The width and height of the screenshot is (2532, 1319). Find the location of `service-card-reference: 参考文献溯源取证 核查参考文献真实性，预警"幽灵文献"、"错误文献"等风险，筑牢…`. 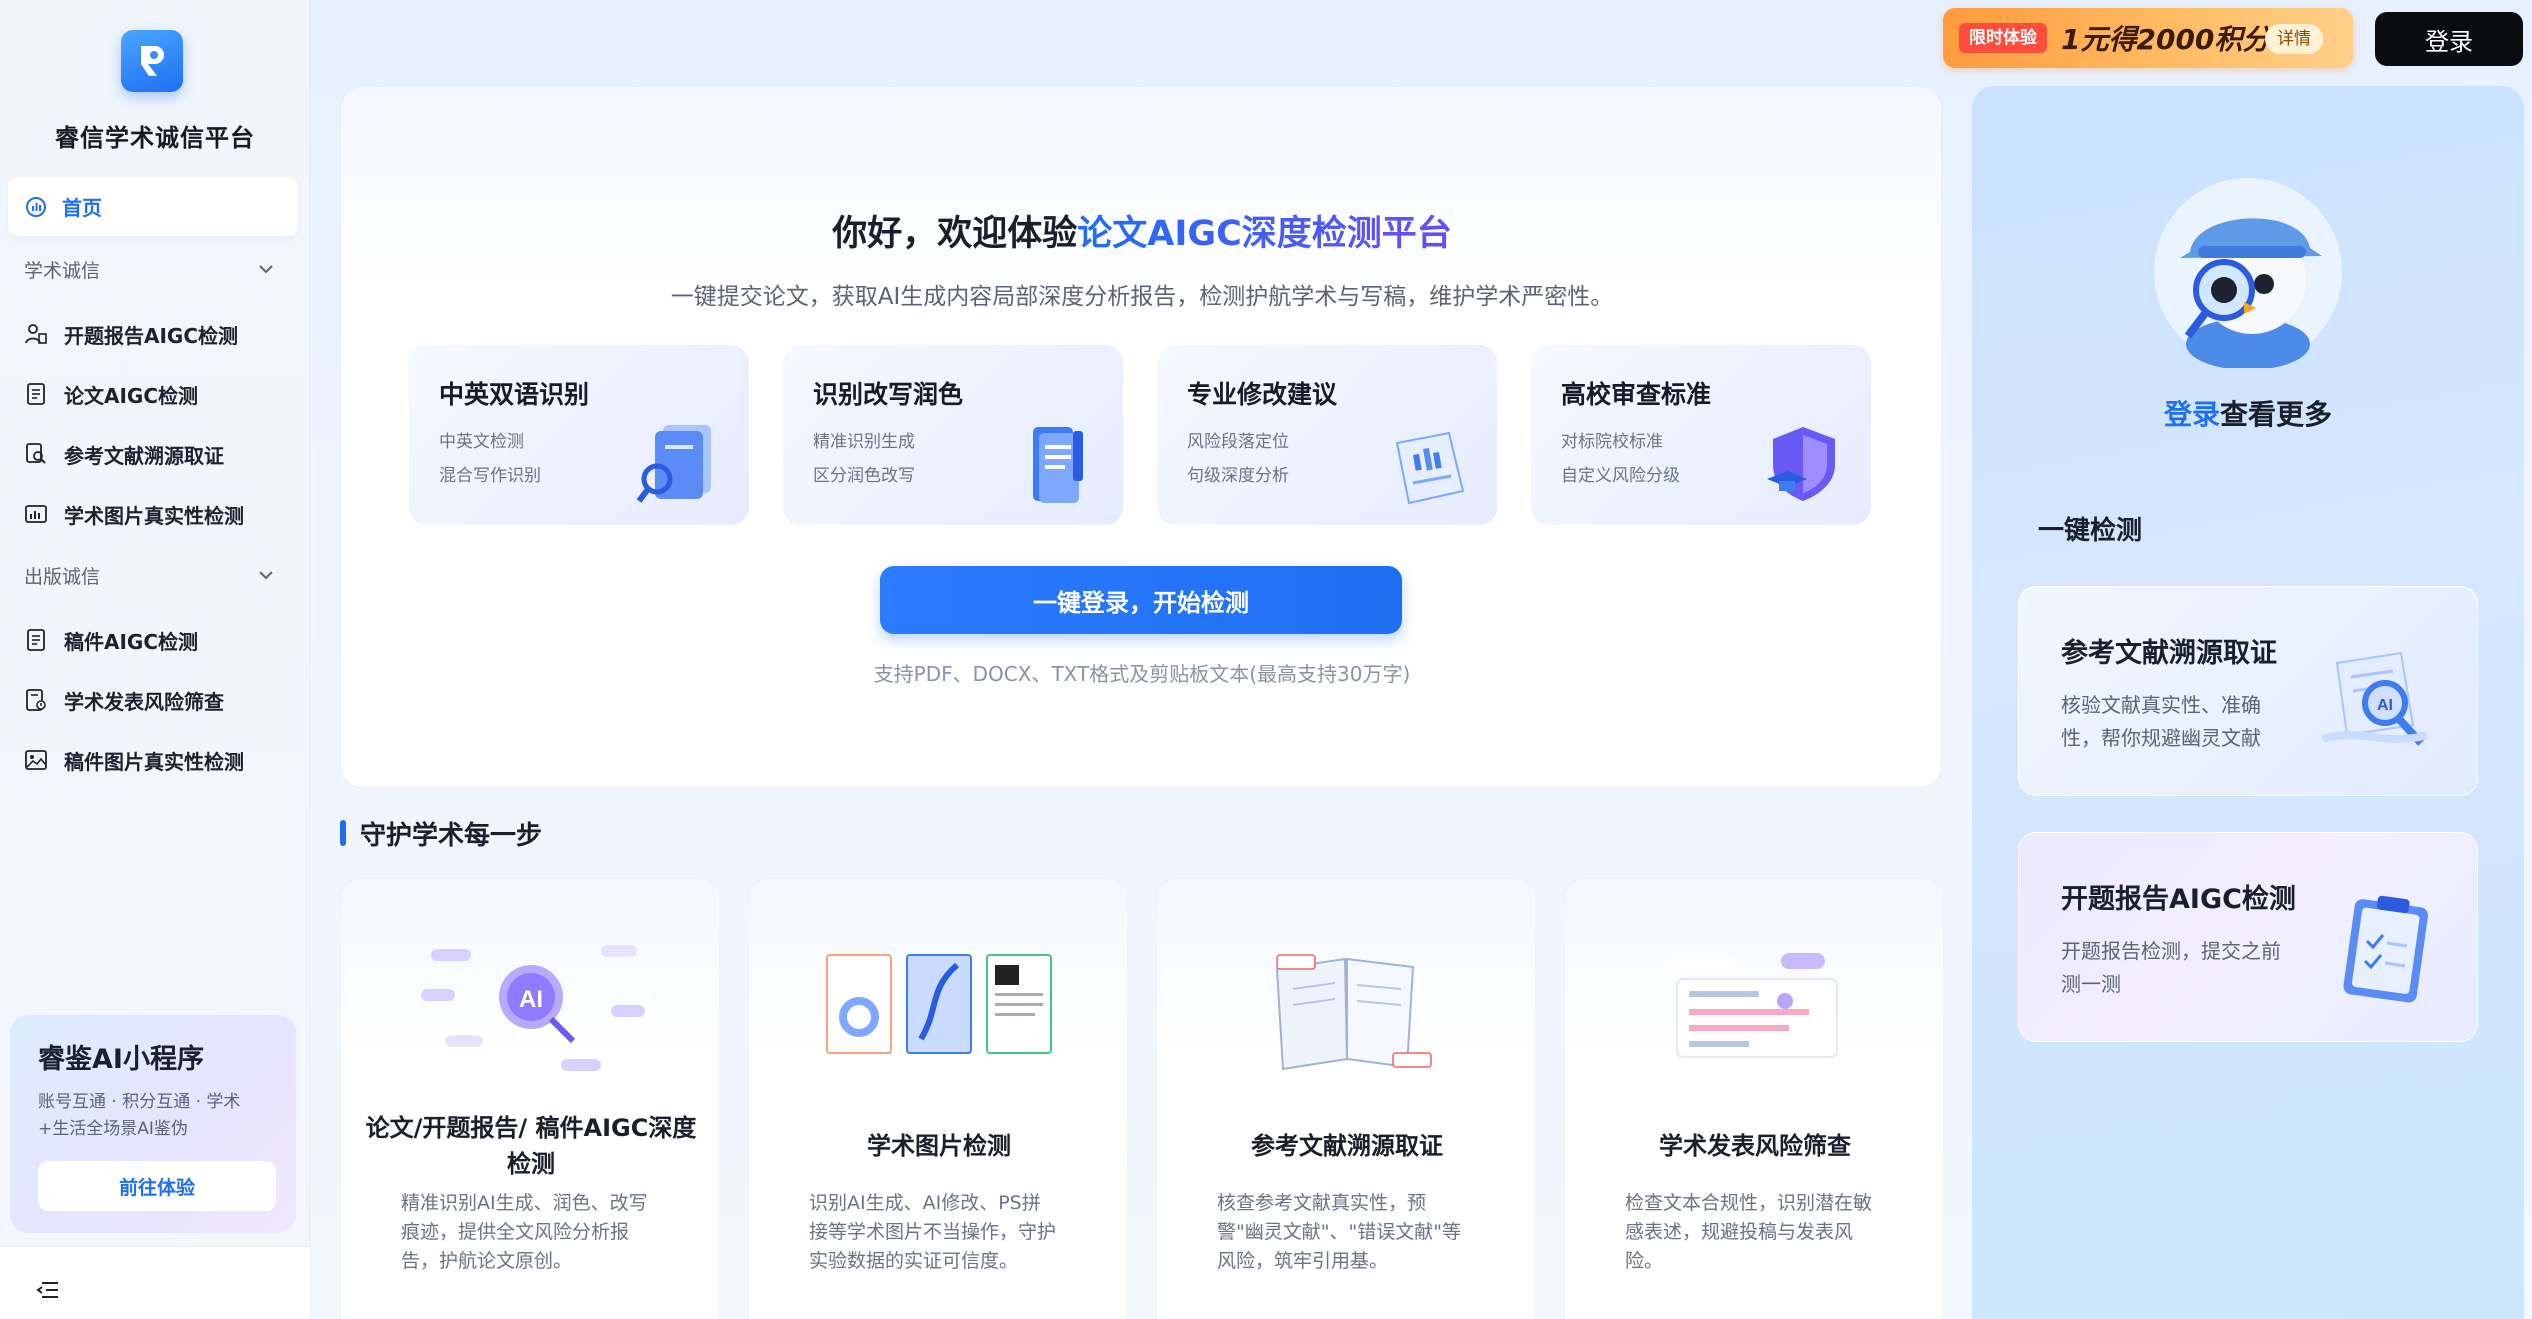

service-card-reference: 参考文献溯源取证 核查参考文献真实性，预警"幽灵文献"、"错误文献"等风险，筑牢… is located at coordinates (1346, 1098).